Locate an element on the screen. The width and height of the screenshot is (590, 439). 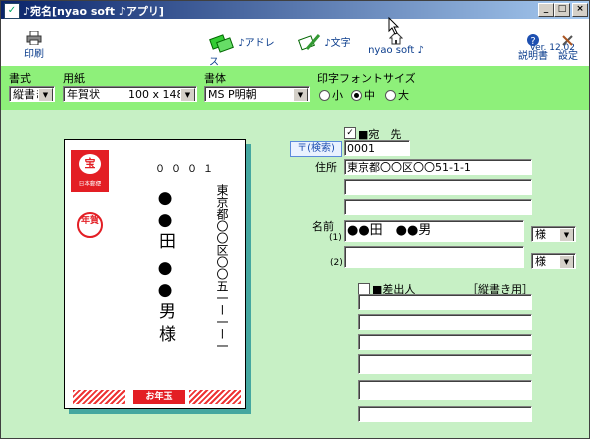
minimize-button: _ is located at coordinates (546, 10).